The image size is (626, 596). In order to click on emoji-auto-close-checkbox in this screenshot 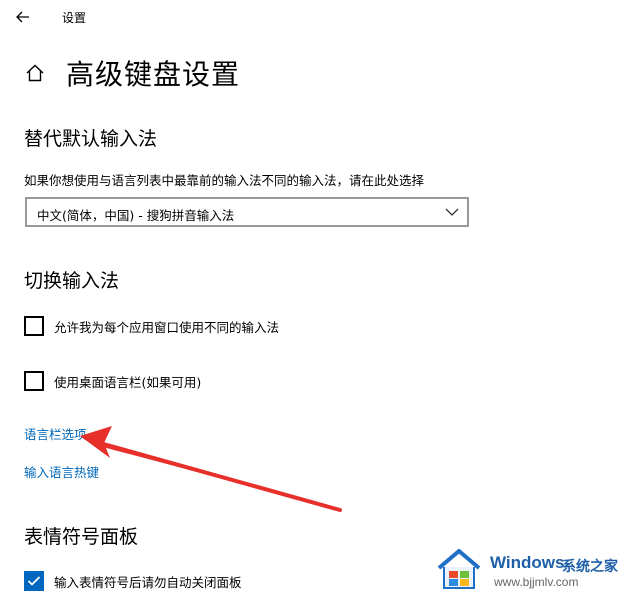, I will do `click(34, 581)`.